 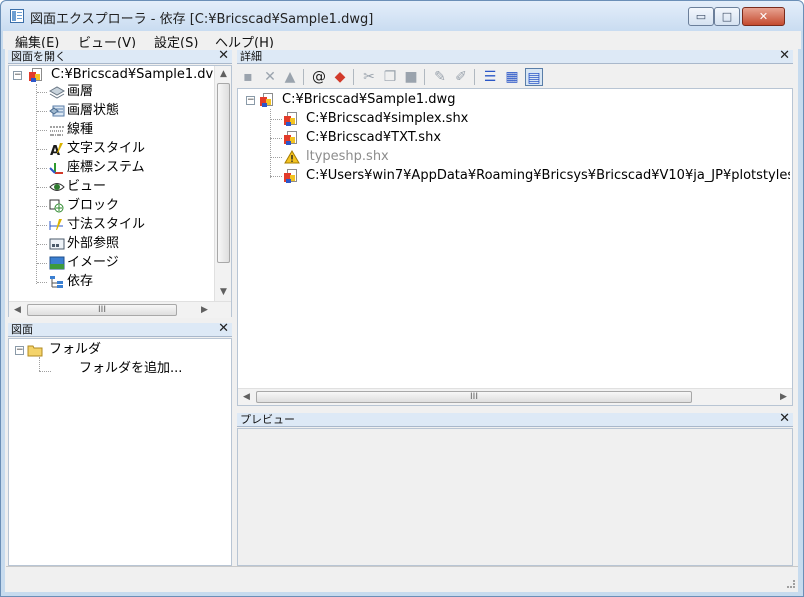 I want to click on dependency-row: C:¥Bricscad¥simplex.shx, so click(x=420, y=119).